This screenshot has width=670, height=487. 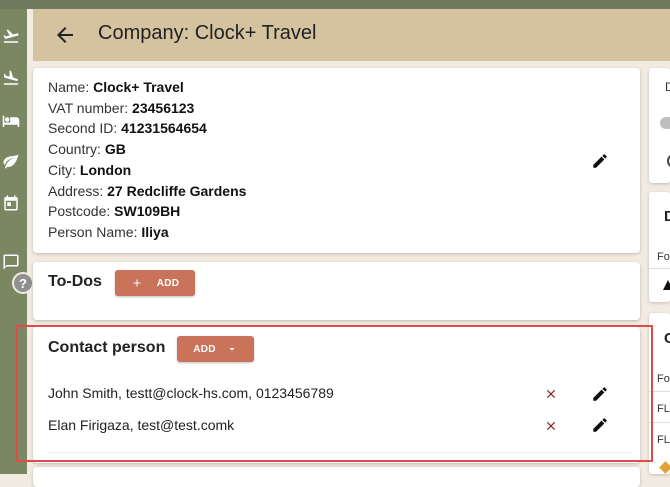 I want to click on leaf-icon, so click(x=11, y=161).